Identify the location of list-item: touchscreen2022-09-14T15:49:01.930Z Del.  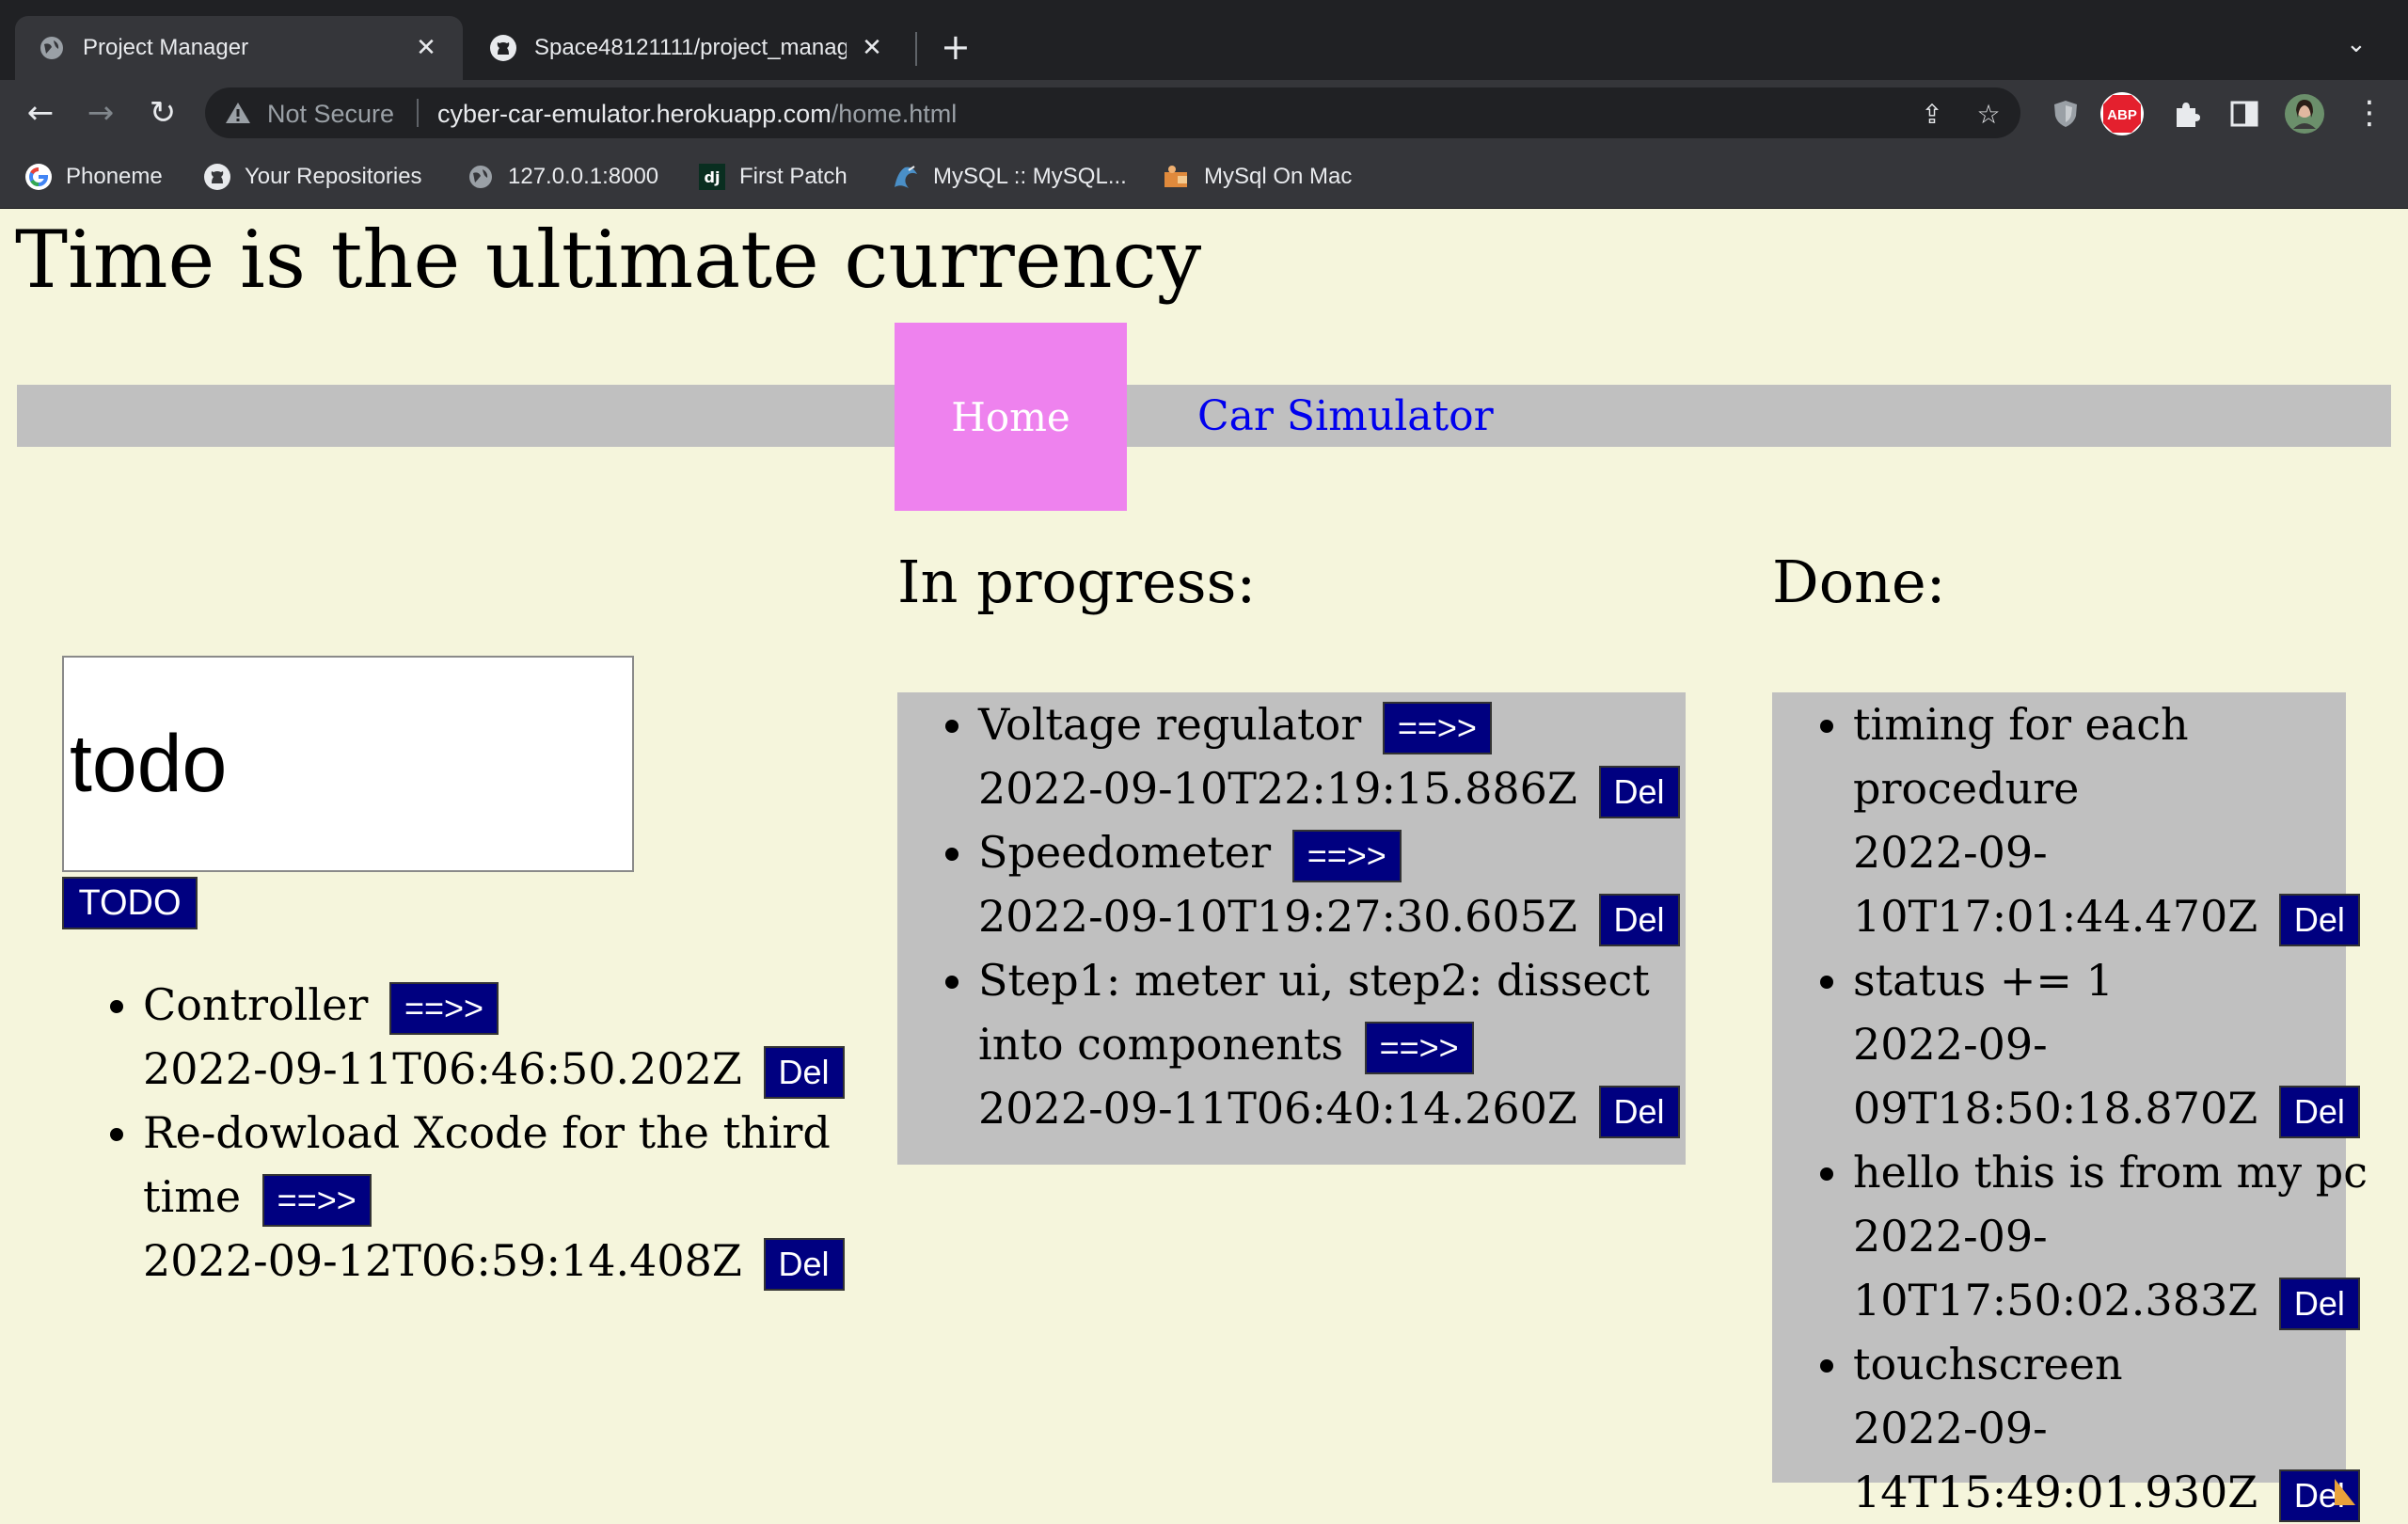
(2131, 1428).